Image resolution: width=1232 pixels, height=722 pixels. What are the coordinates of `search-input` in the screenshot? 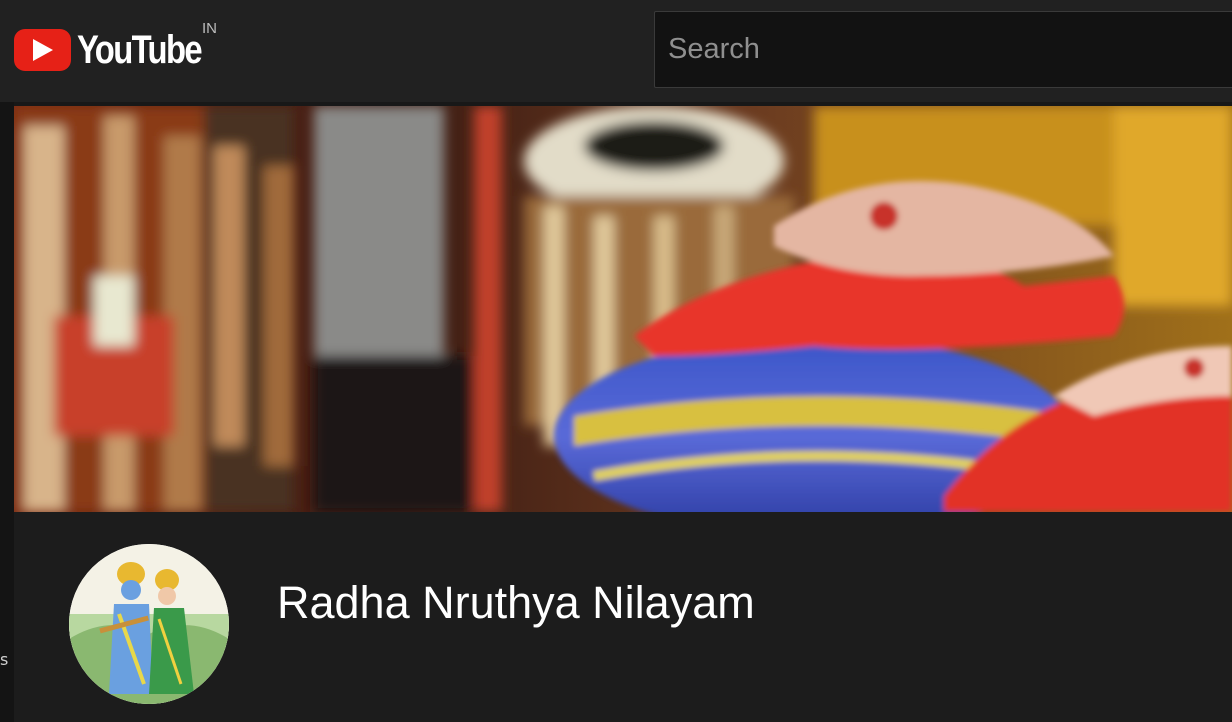 It's located at (943, 49).